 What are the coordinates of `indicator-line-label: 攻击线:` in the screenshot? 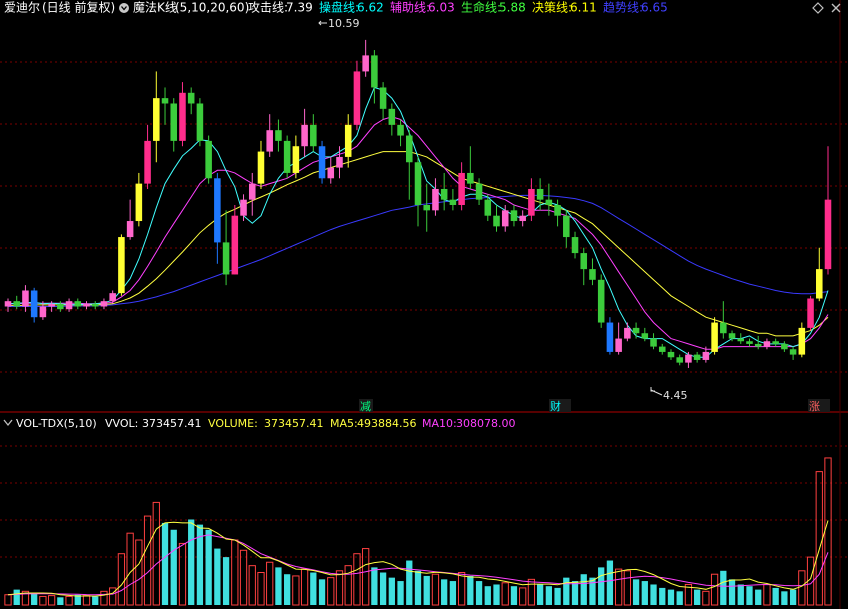 It's located at (268, 8).